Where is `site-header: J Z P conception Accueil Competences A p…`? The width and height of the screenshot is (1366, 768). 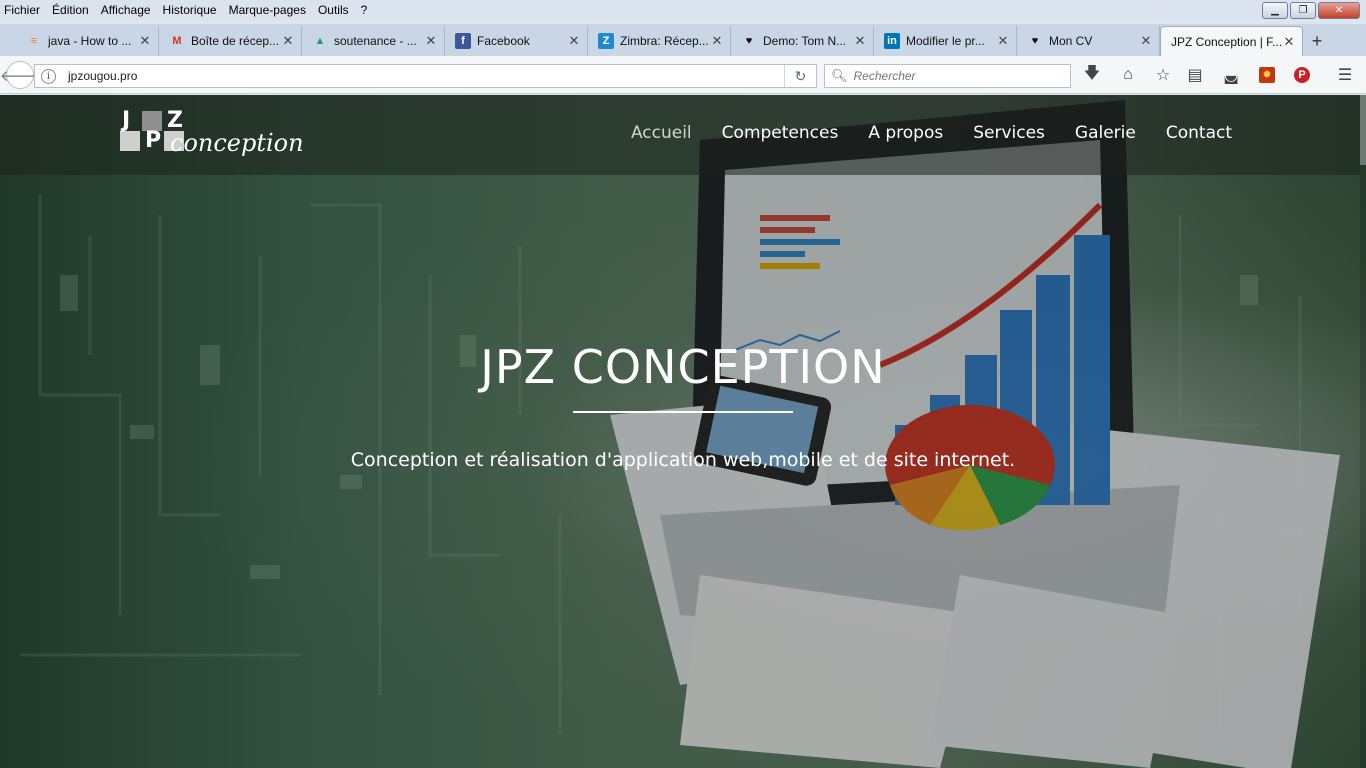
site-header: J Z P conception Accueil Competences A p… is located at coordinates (680, 135).